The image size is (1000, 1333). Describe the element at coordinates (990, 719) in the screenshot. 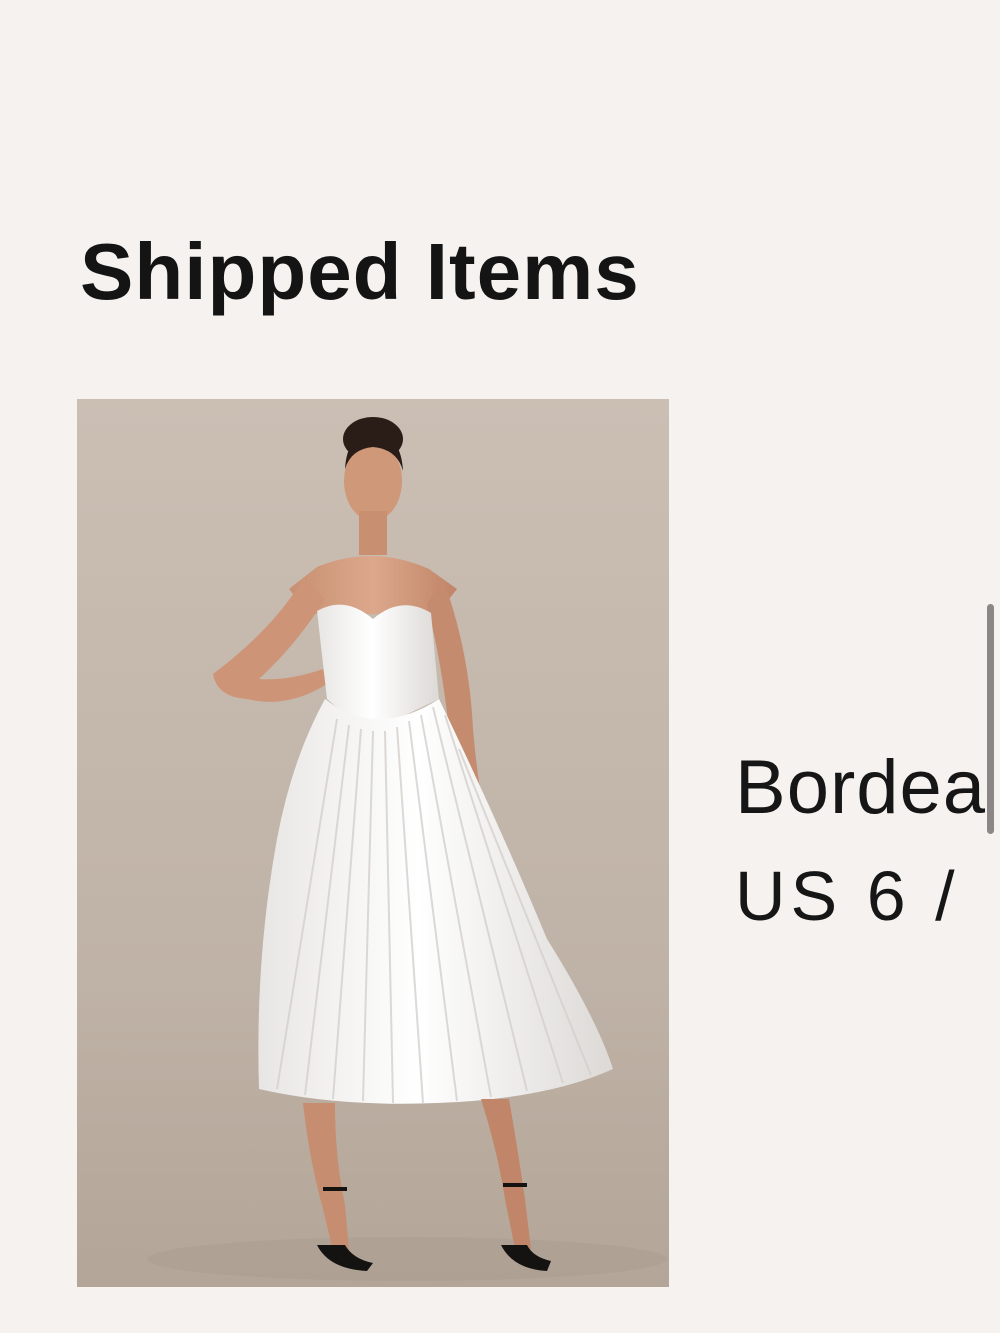

I see `scrollbar` at that location.